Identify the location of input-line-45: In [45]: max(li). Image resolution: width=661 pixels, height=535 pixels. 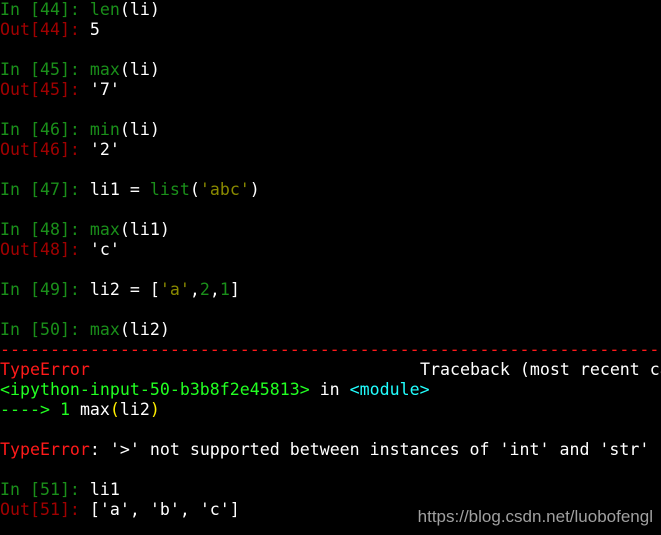
(330, 70).